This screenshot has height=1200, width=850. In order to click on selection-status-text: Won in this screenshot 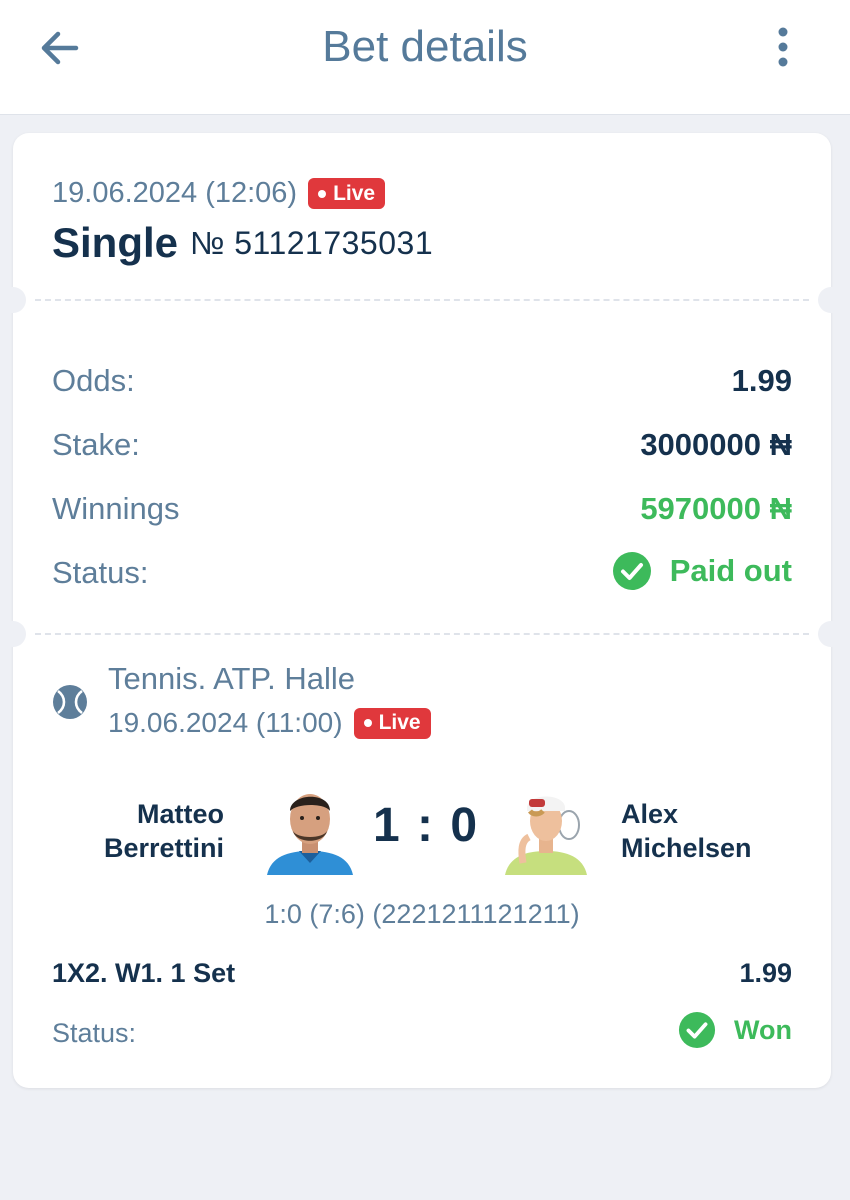, I will do `click(763, 1029)`.